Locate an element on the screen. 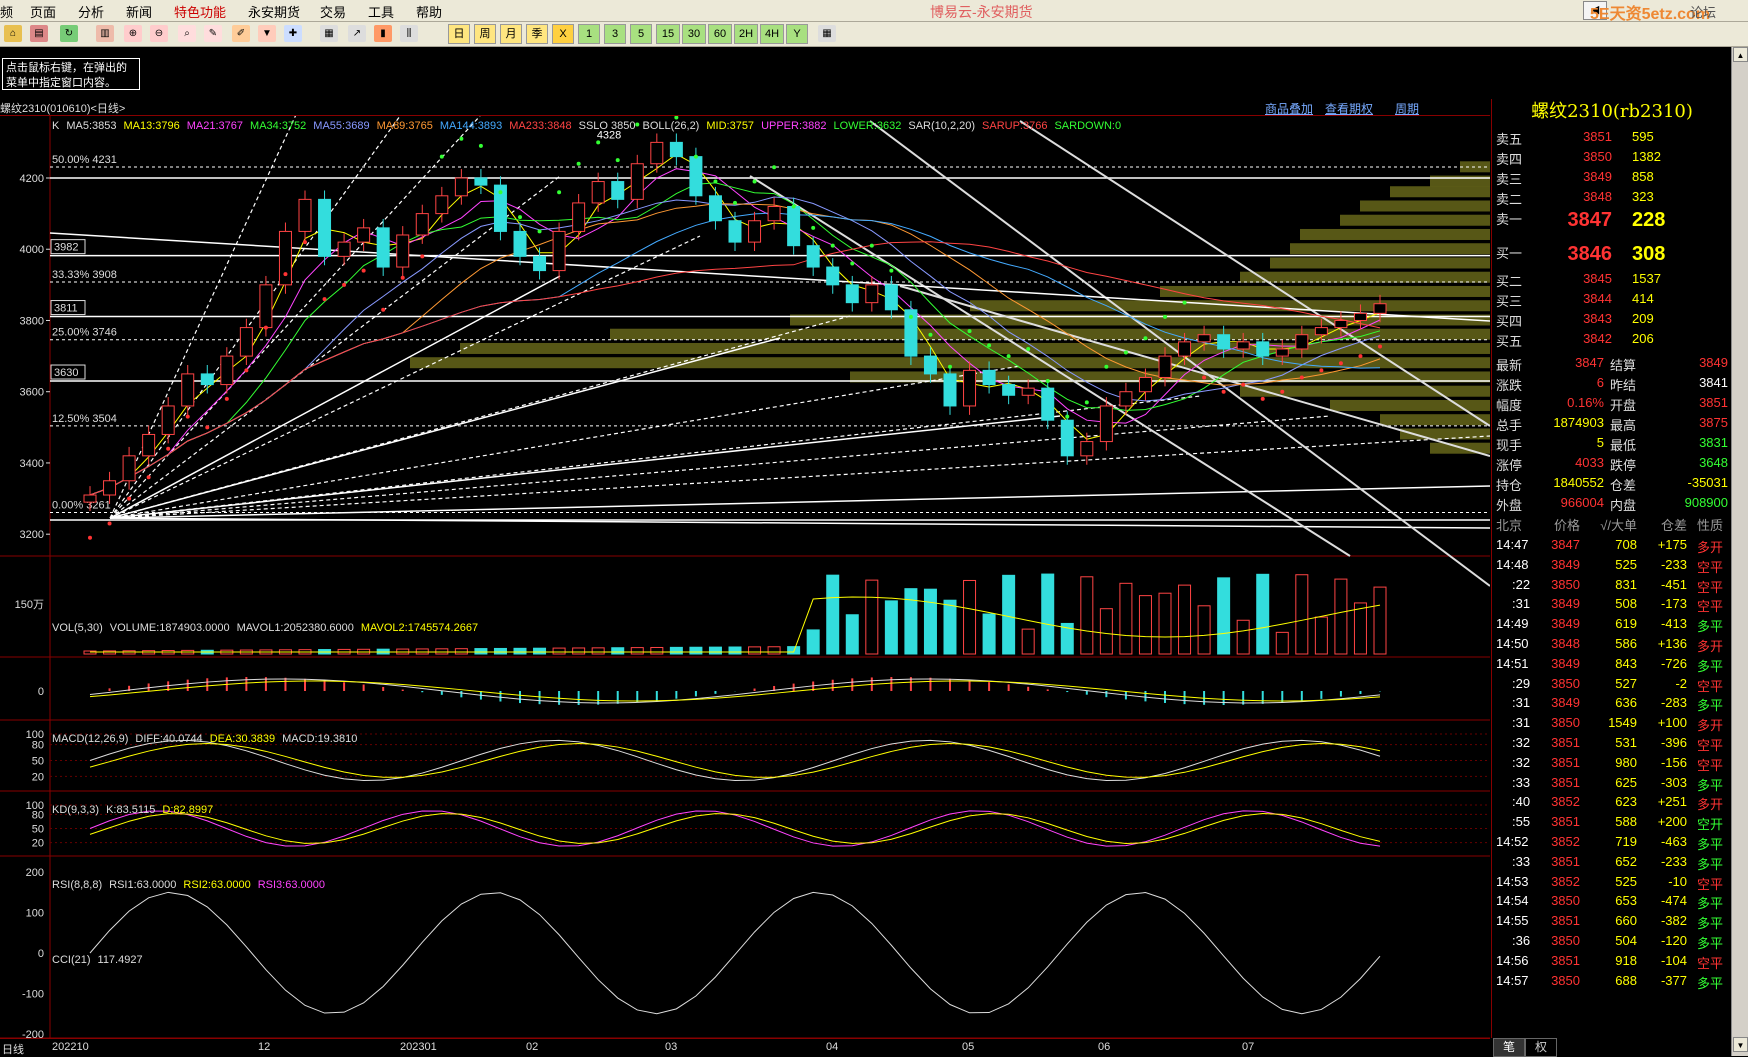 The image size is (1748, 1057). scroll-up-icon: ▲ is located at coordinates (1740, 54).